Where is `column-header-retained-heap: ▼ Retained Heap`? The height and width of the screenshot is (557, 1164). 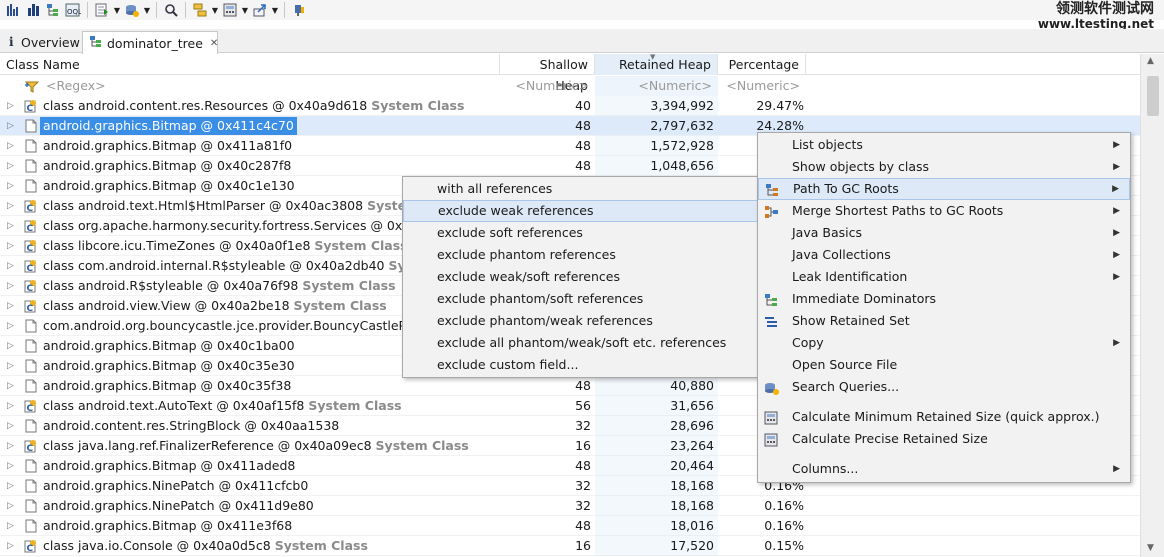 column-header-retained-heap: ▼ Retained Heap is located at coordinates (656, 64).